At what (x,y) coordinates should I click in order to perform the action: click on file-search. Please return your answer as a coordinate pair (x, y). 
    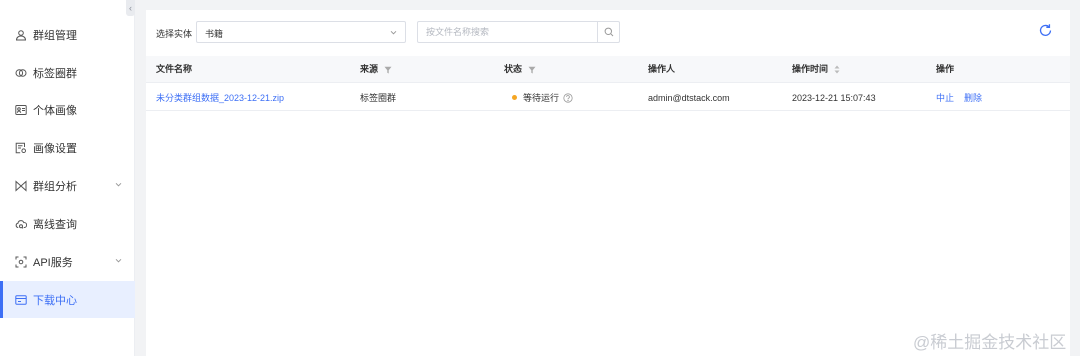
    Looking at the image, I should click on (518, 32).